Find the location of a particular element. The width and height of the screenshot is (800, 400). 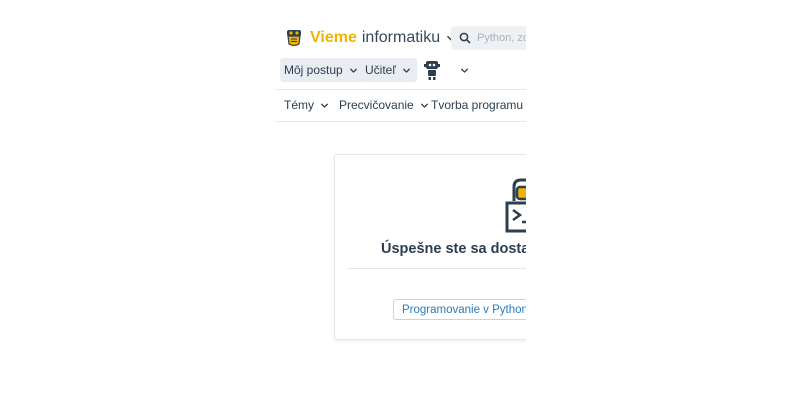

owl-logo-icon is located at coordinates (294, 38).